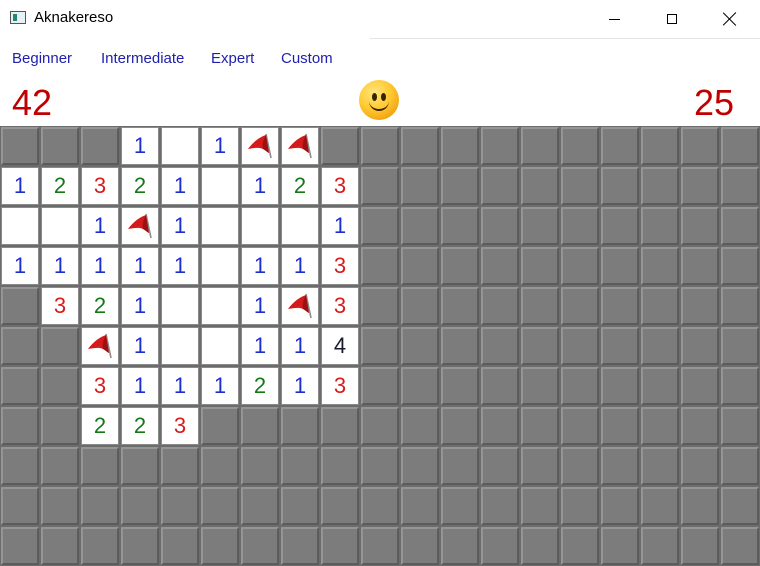  I want to click on minimize-button, so click(614, 19).